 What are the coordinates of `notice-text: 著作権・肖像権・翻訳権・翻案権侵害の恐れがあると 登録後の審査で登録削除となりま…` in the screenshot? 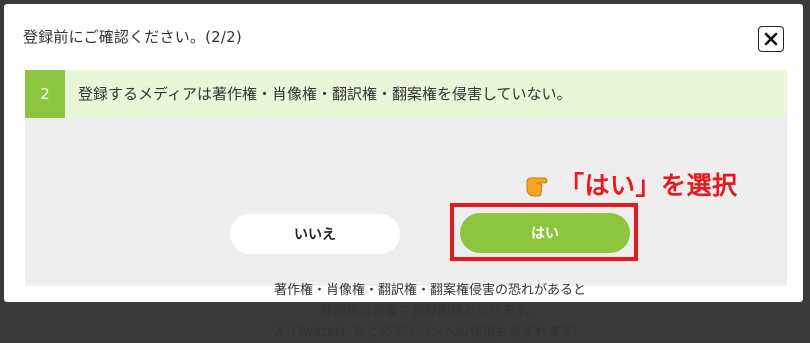 It's located at (430, 311).